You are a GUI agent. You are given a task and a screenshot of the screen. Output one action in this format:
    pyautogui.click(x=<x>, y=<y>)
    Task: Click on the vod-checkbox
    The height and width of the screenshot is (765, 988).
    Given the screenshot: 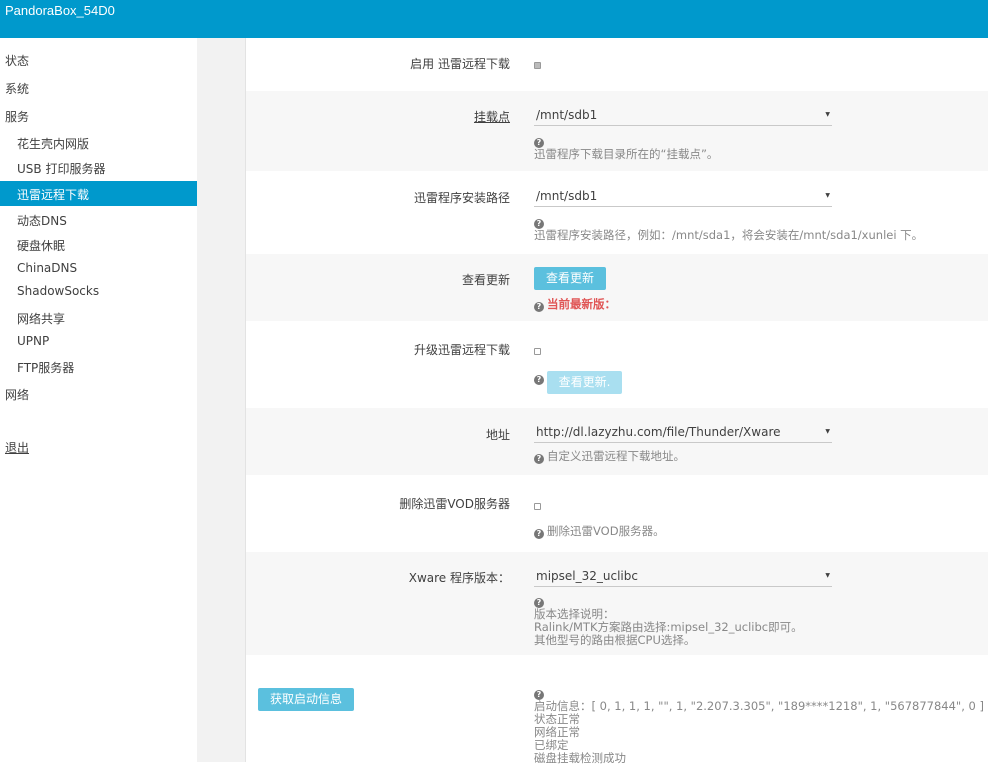 What is the action you would take?
    pyautogui.click(x=537, y=506)
    